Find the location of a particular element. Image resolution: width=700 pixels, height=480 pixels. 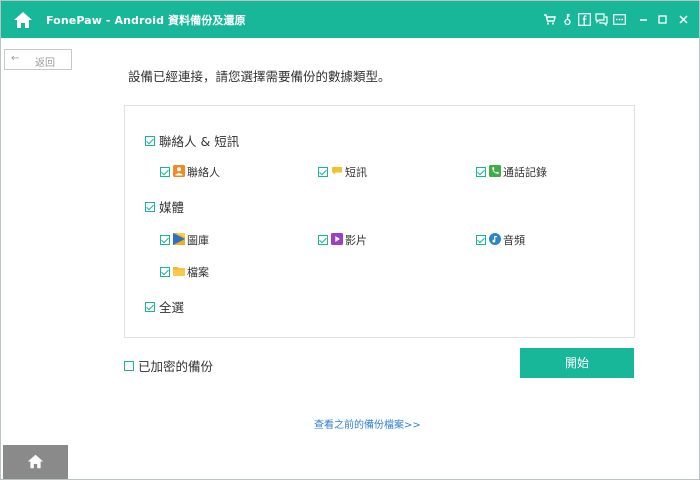

audio-icon is located at coordinates (495, 239).